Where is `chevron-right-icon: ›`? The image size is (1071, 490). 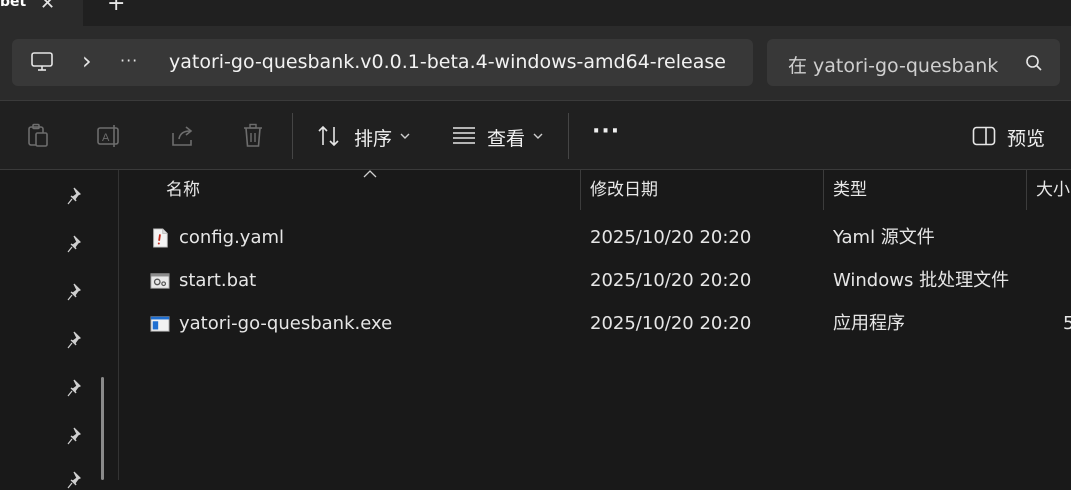 chevron-right-icon: › is located at coordinates (87, 61).